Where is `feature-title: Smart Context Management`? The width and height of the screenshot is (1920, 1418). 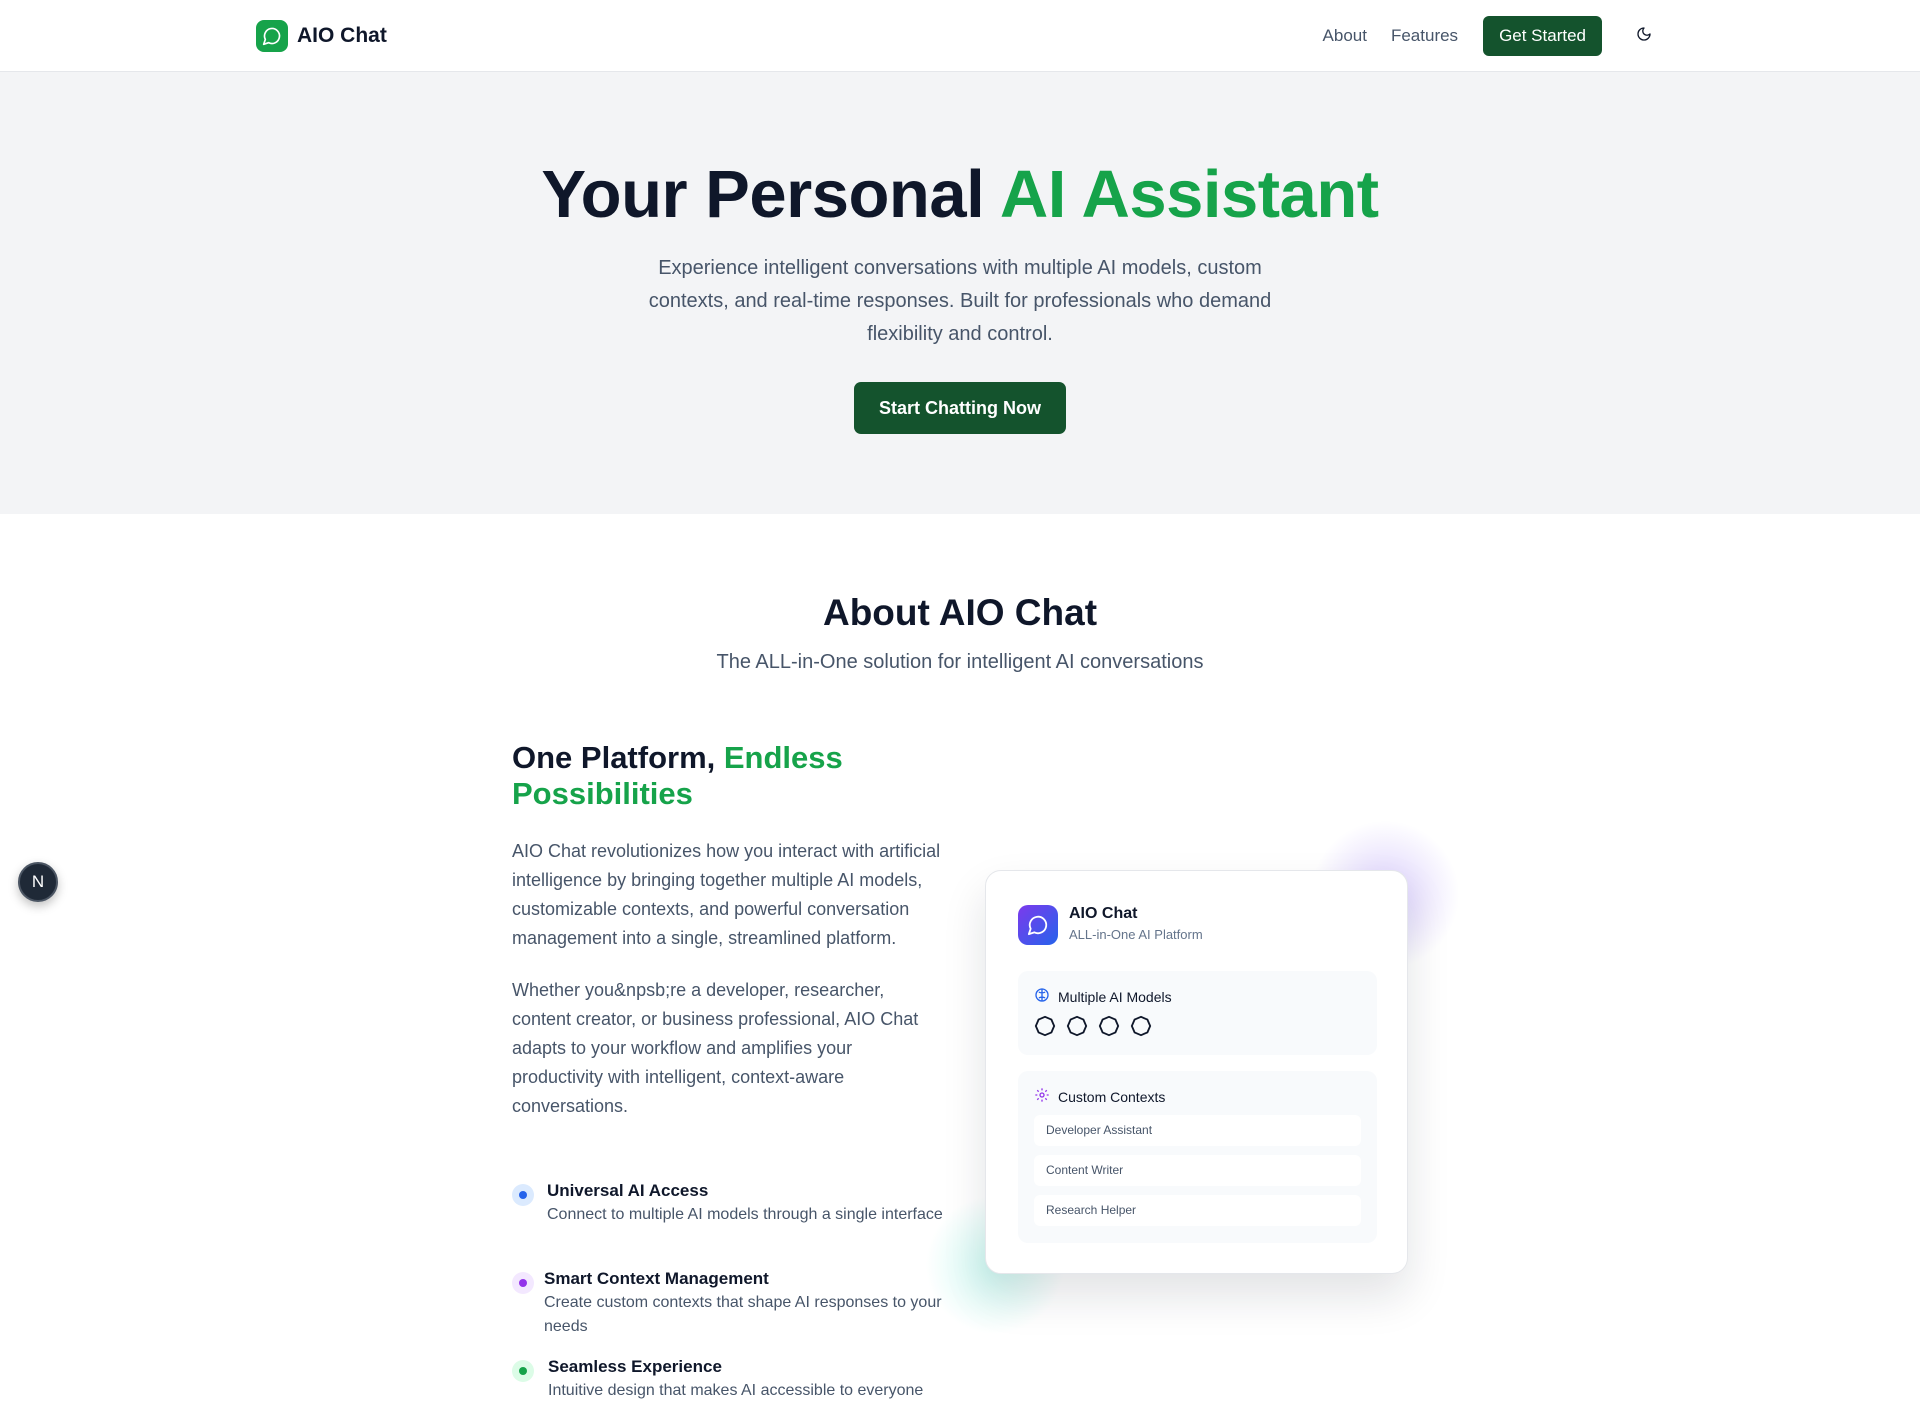 feature-title: Smart Context Management is located at coordinates (656, 1278).